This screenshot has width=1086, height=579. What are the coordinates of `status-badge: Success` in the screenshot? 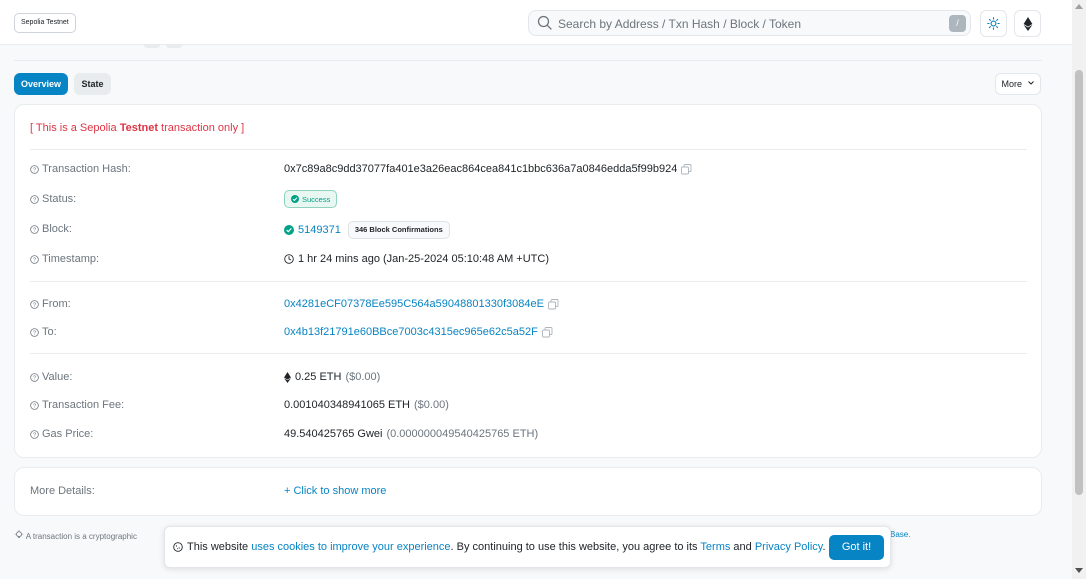 It's located at (311, 199).